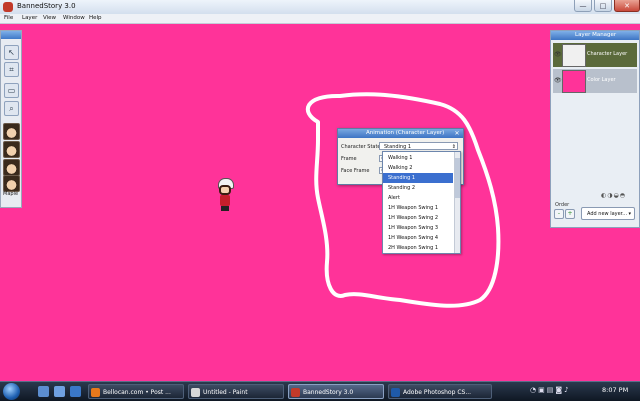  What do you see at coordinates (559, 214) in the screenshot?
I see `order-down-button: -` at bounding box center [559, 214].